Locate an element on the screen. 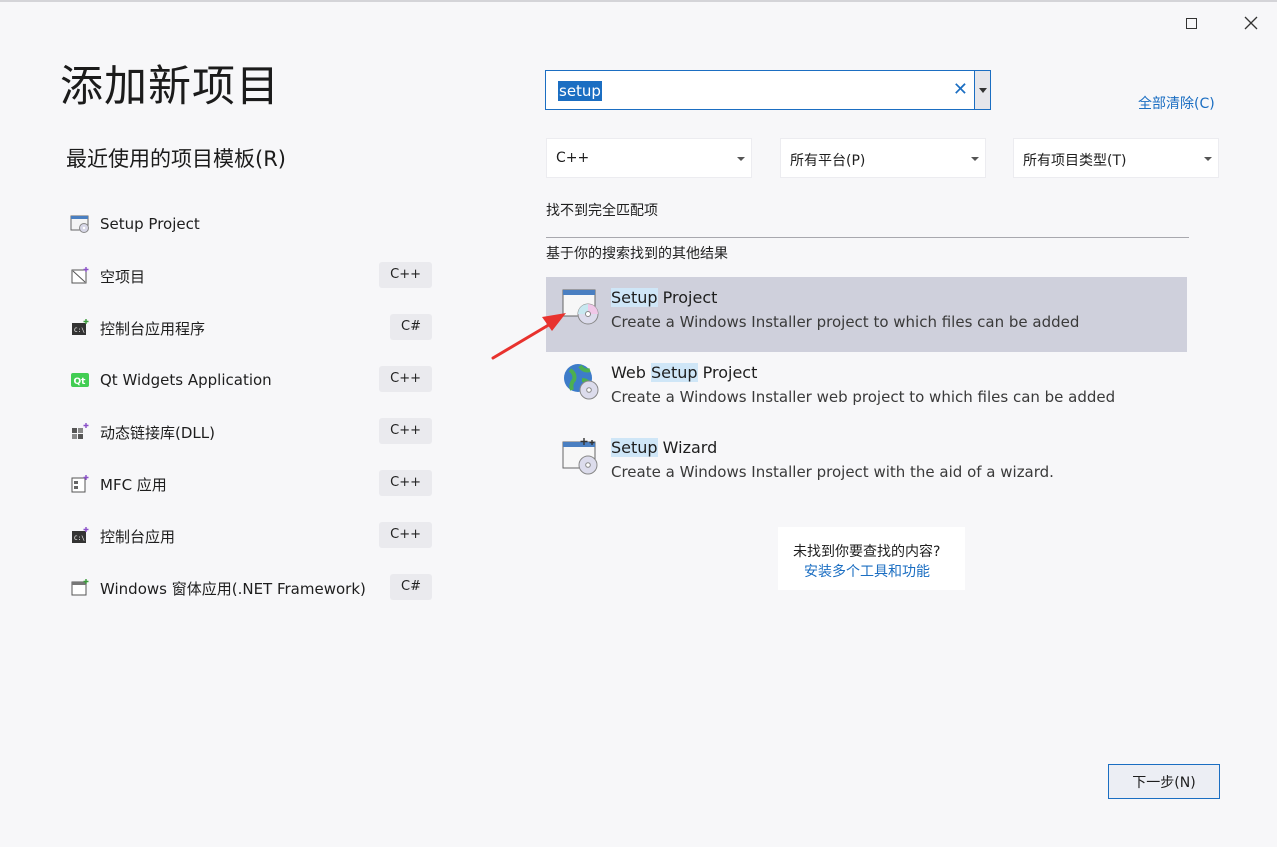  platform-filter-value: 所有平台(P) is located at coordinates (828, 161).